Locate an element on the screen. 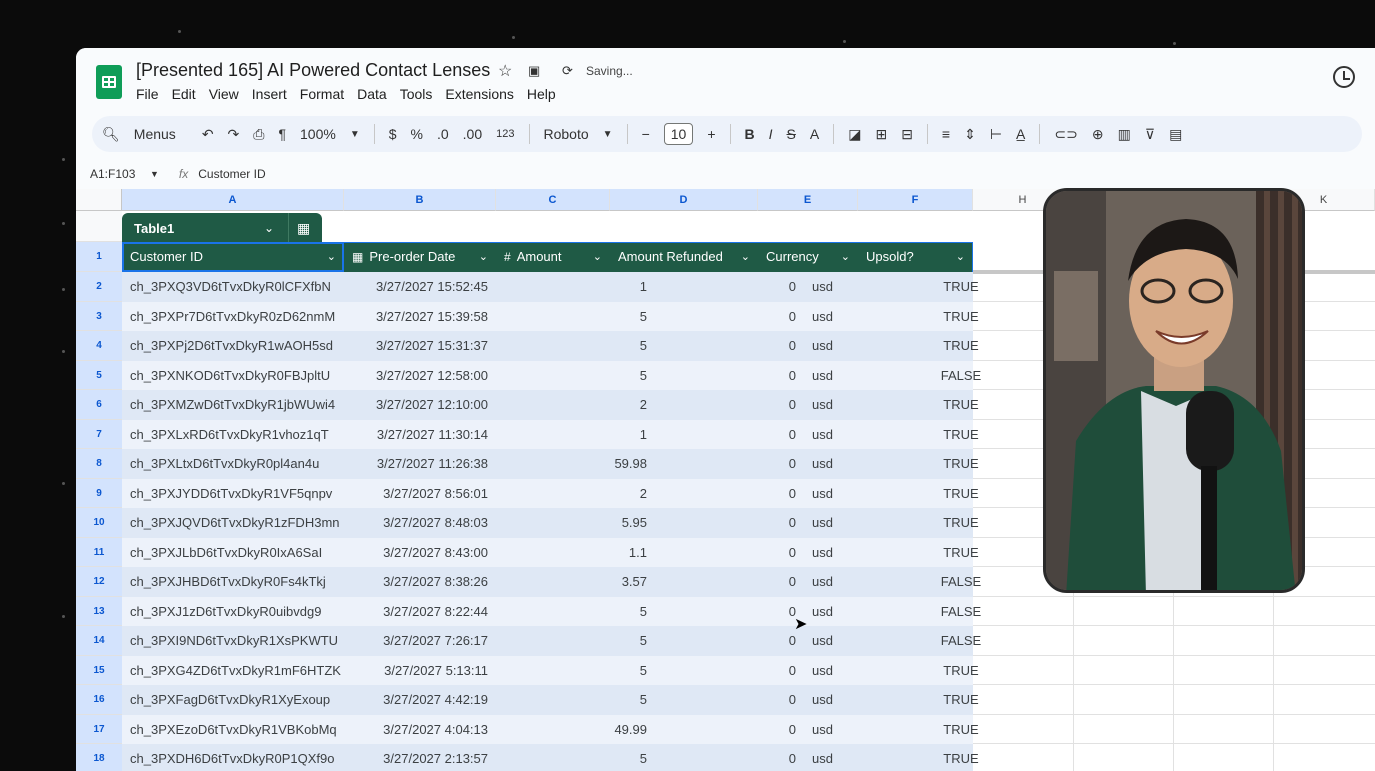 This screenshot has height=771, width=1375. row-header: 11 is located at coordinates (99, 552).